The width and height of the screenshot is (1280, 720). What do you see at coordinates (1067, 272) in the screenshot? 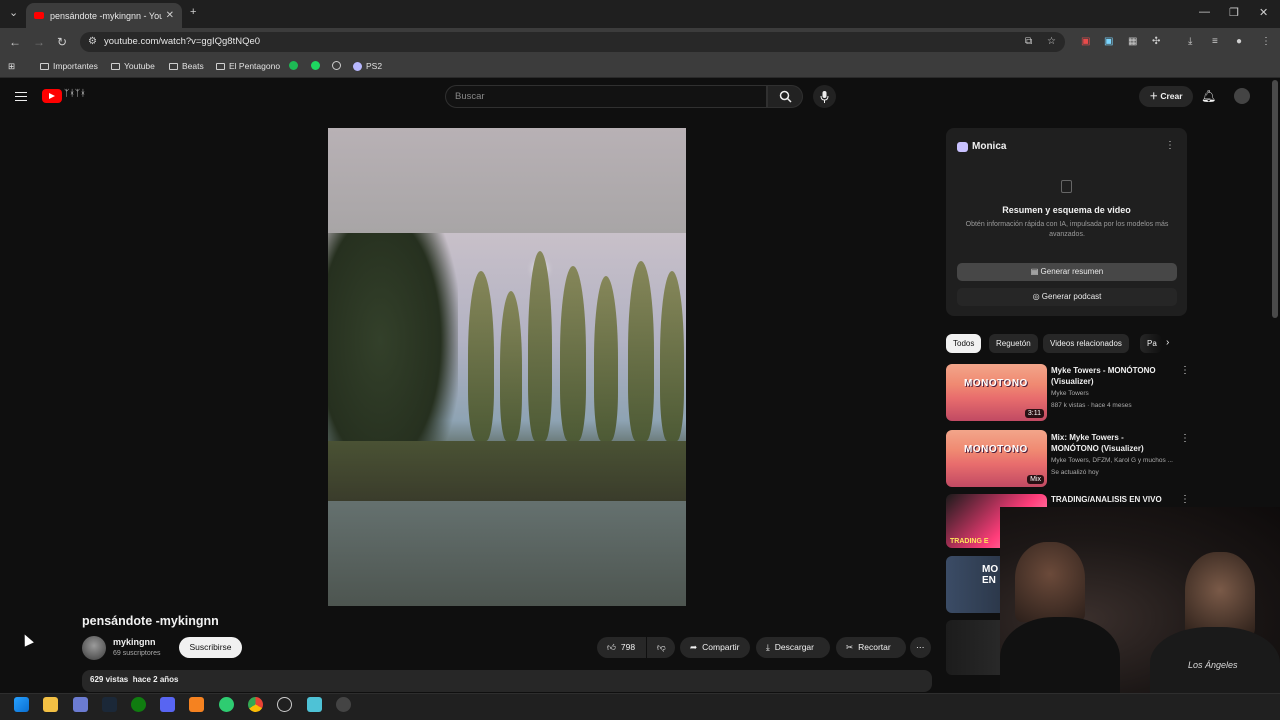
I see `generate-summary-button: ▤ Generar resumen` at bounding box center [1067, 272].